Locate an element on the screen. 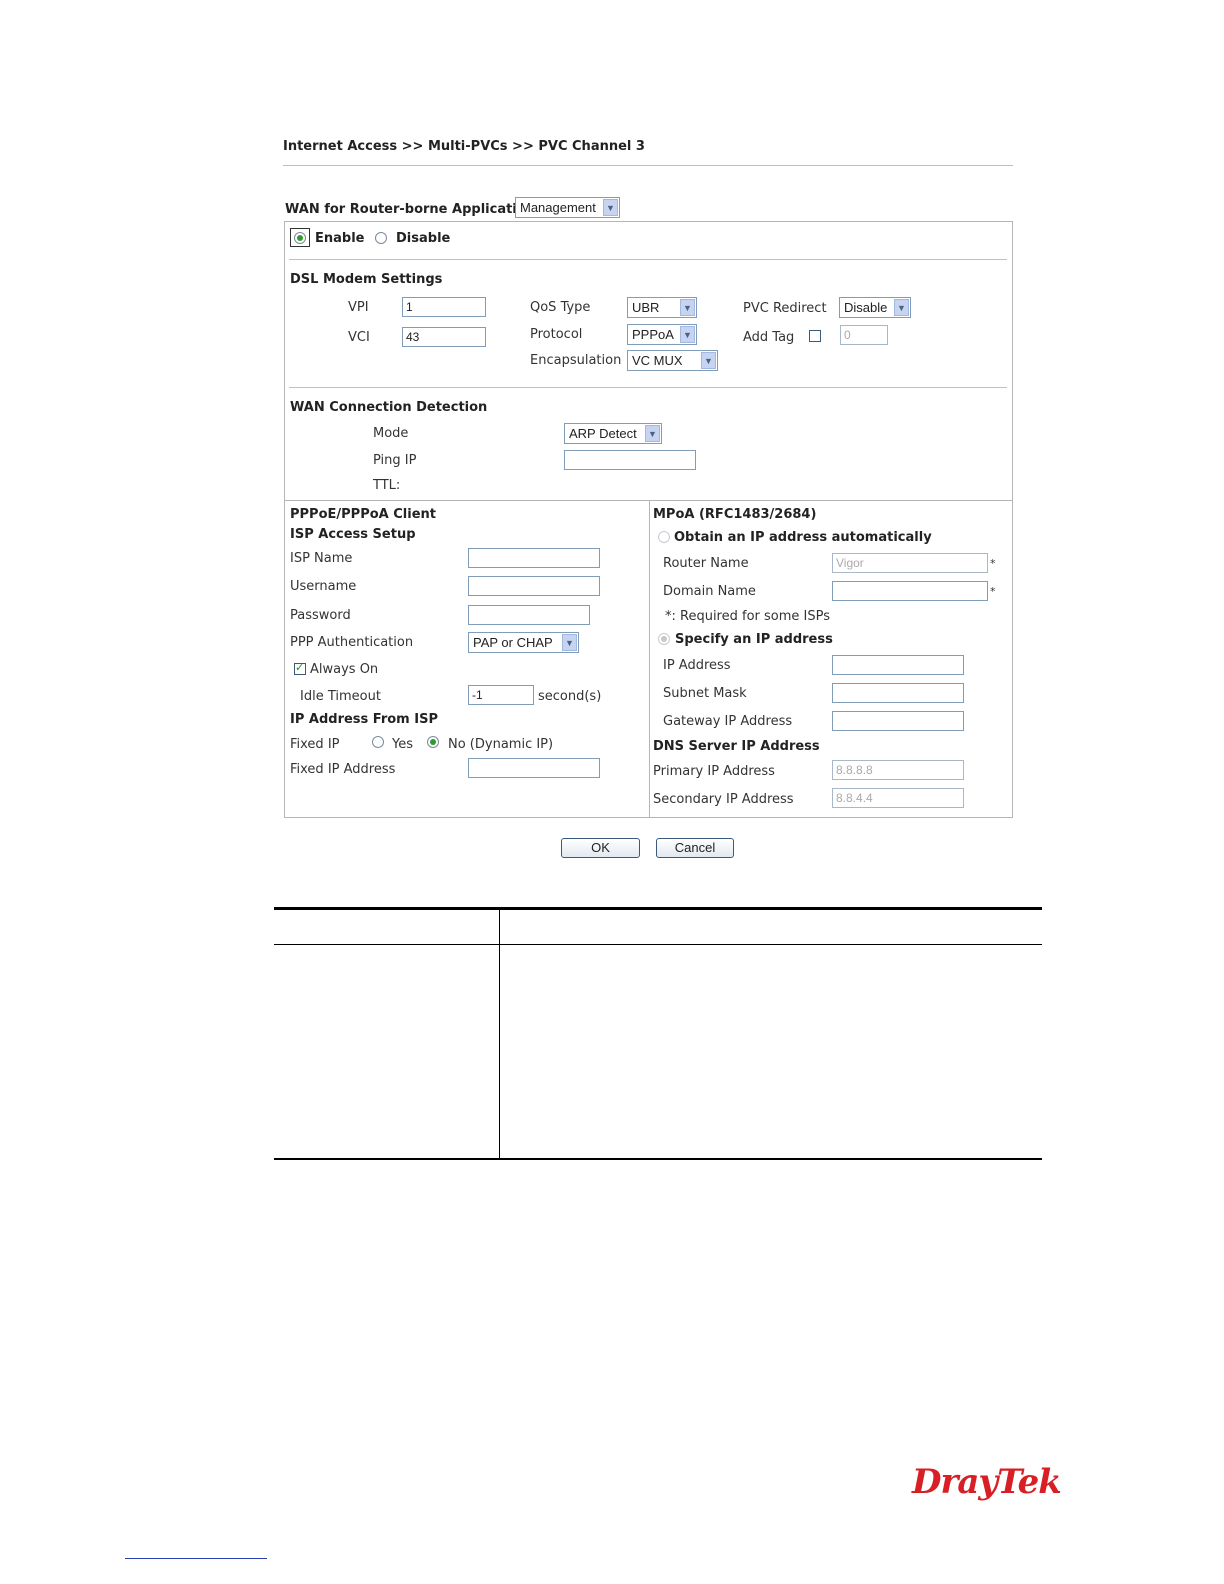 This screenshot has height=1584, width=1224. secondary-dns-label: Secondary IP Address is located at coordinates (723, 799).